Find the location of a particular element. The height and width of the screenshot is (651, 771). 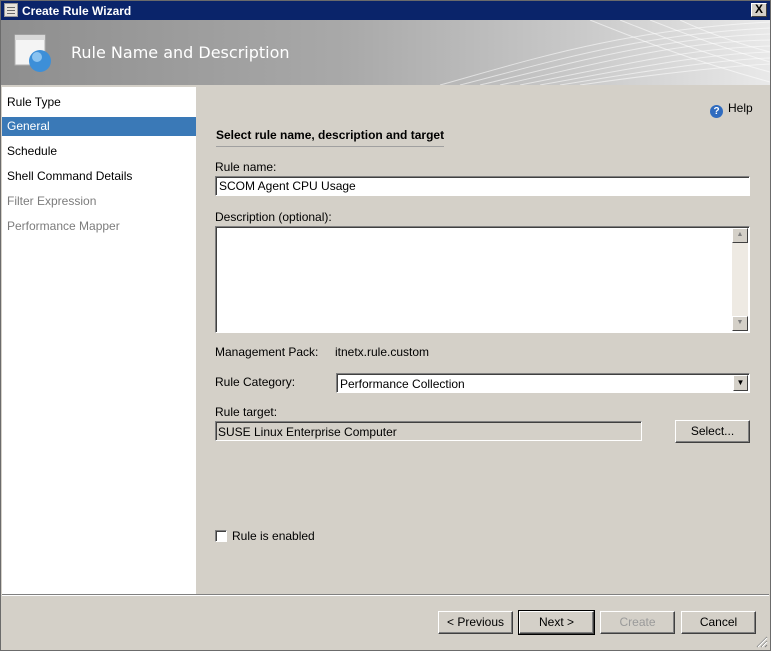

rule-enabled-option: Rule is enabled is located at coordinates (265, 536).